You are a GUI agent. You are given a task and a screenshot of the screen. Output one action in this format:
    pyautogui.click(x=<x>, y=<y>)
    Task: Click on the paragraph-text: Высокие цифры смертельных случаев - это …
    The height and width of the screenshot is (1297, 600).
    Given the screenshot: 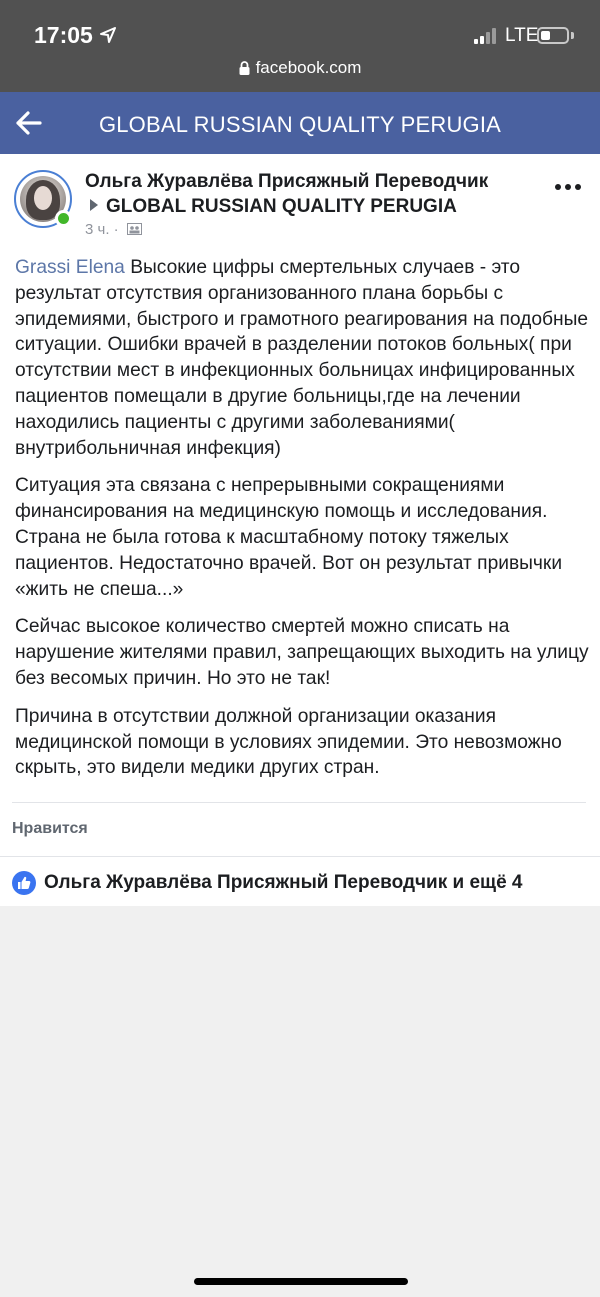 What is the action you would take?
    pyautogui.click(x=302, y=358)
    